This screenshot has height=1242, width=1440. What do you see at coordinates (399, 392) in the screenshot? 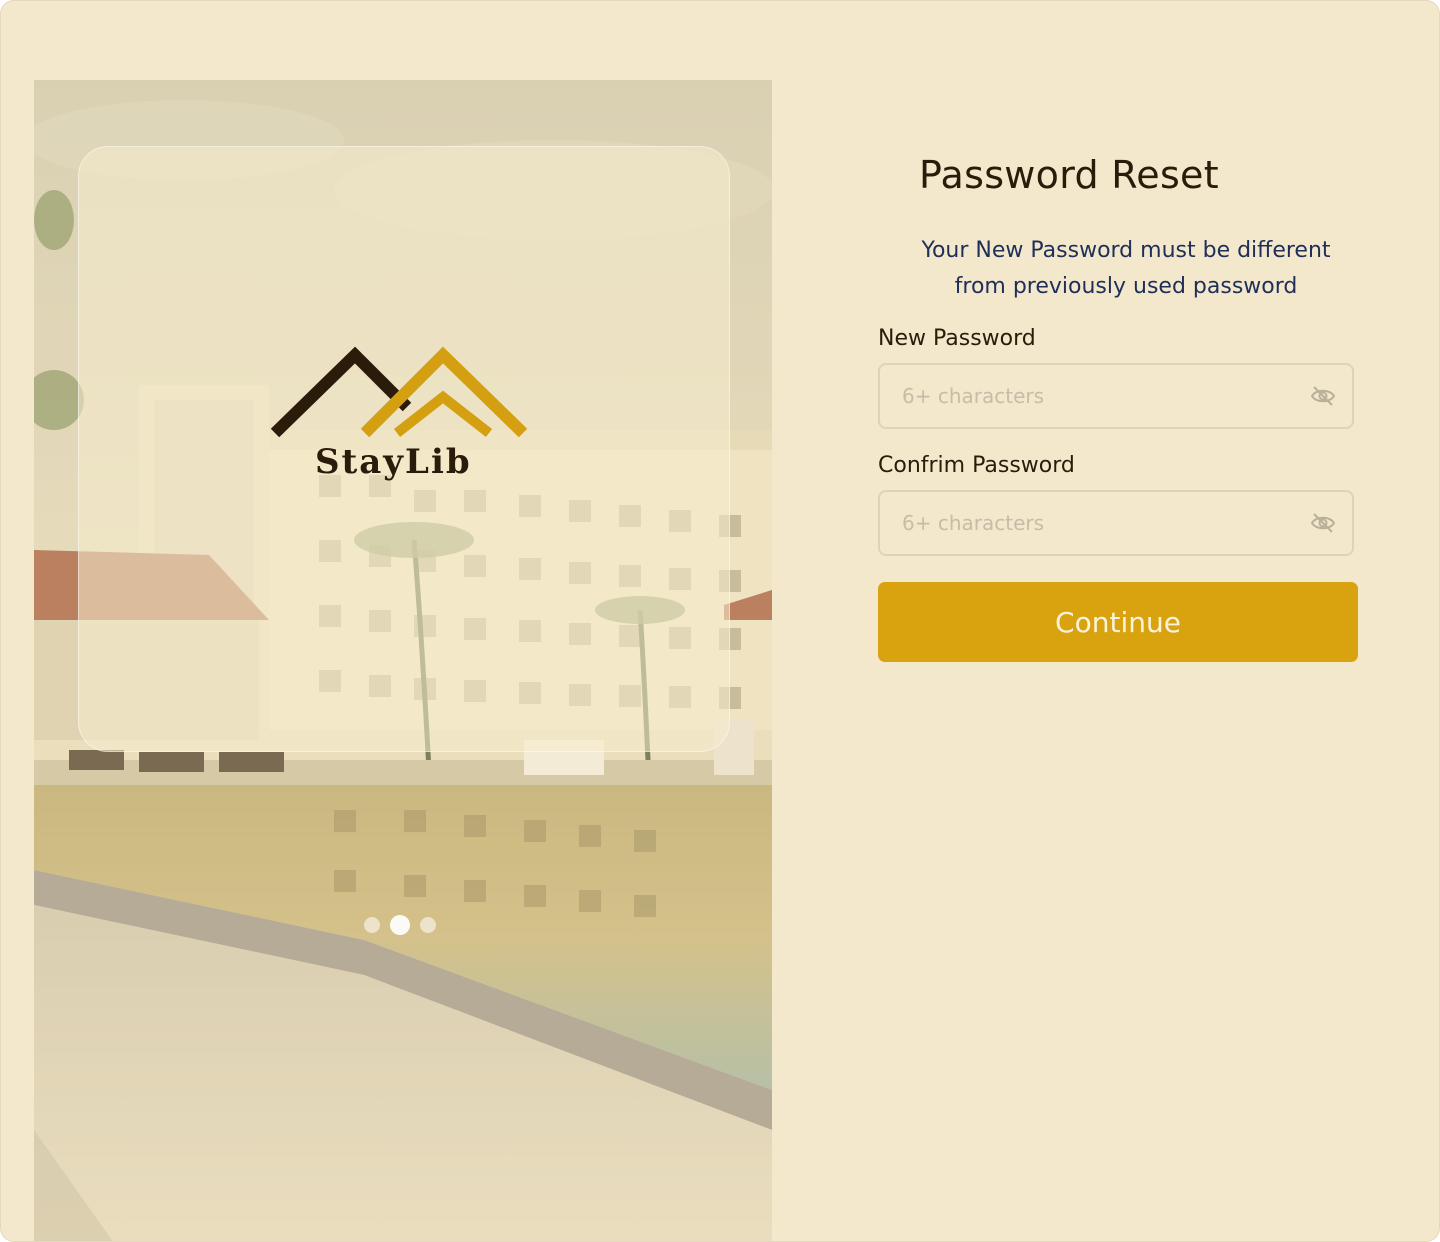
I see `roof-logo-icon` at bounding box center [399, 392].